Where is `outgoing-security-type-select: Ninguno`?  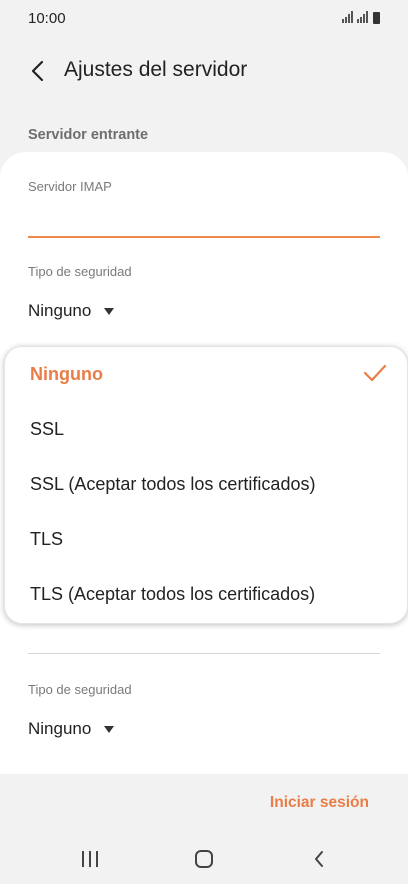 outgoing-security-type-select: Ninguno is located at coordinates (71, 729).